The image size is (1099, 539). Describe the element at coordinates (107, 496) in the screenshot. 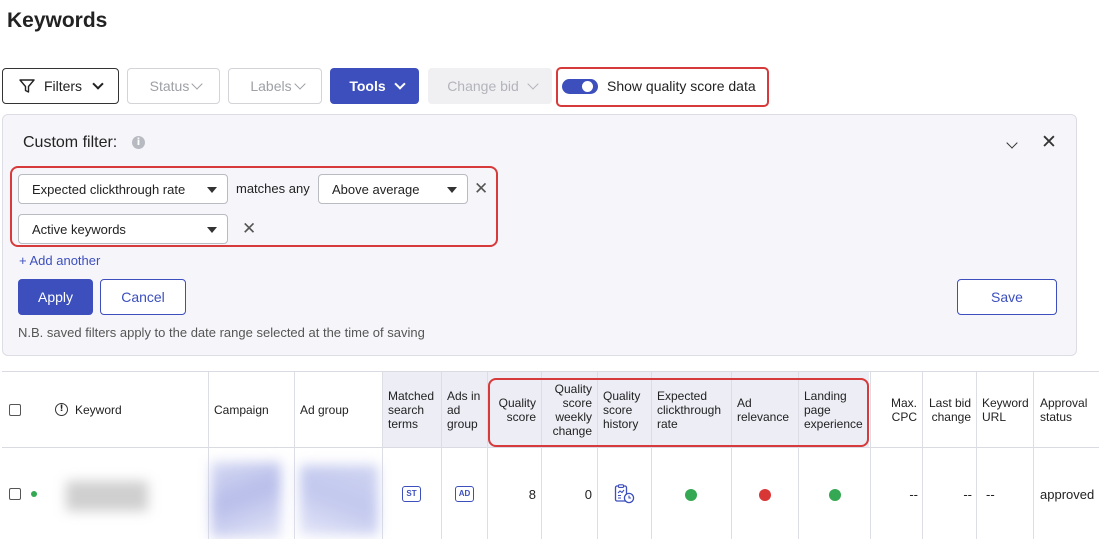

I see `keyword-text-redacted` at that location.